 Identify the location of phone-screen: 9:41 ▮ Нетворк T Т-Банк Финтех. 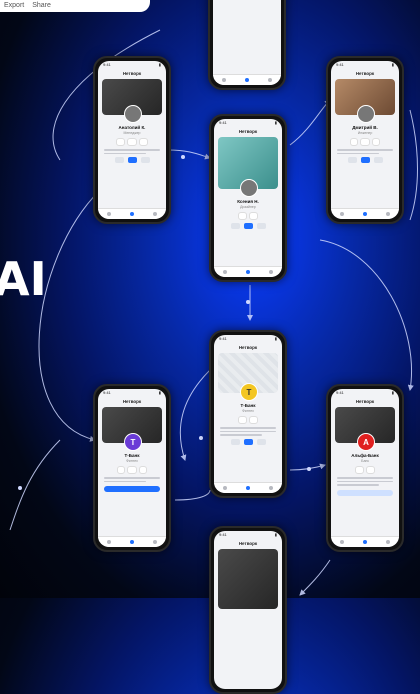
(248, 414).